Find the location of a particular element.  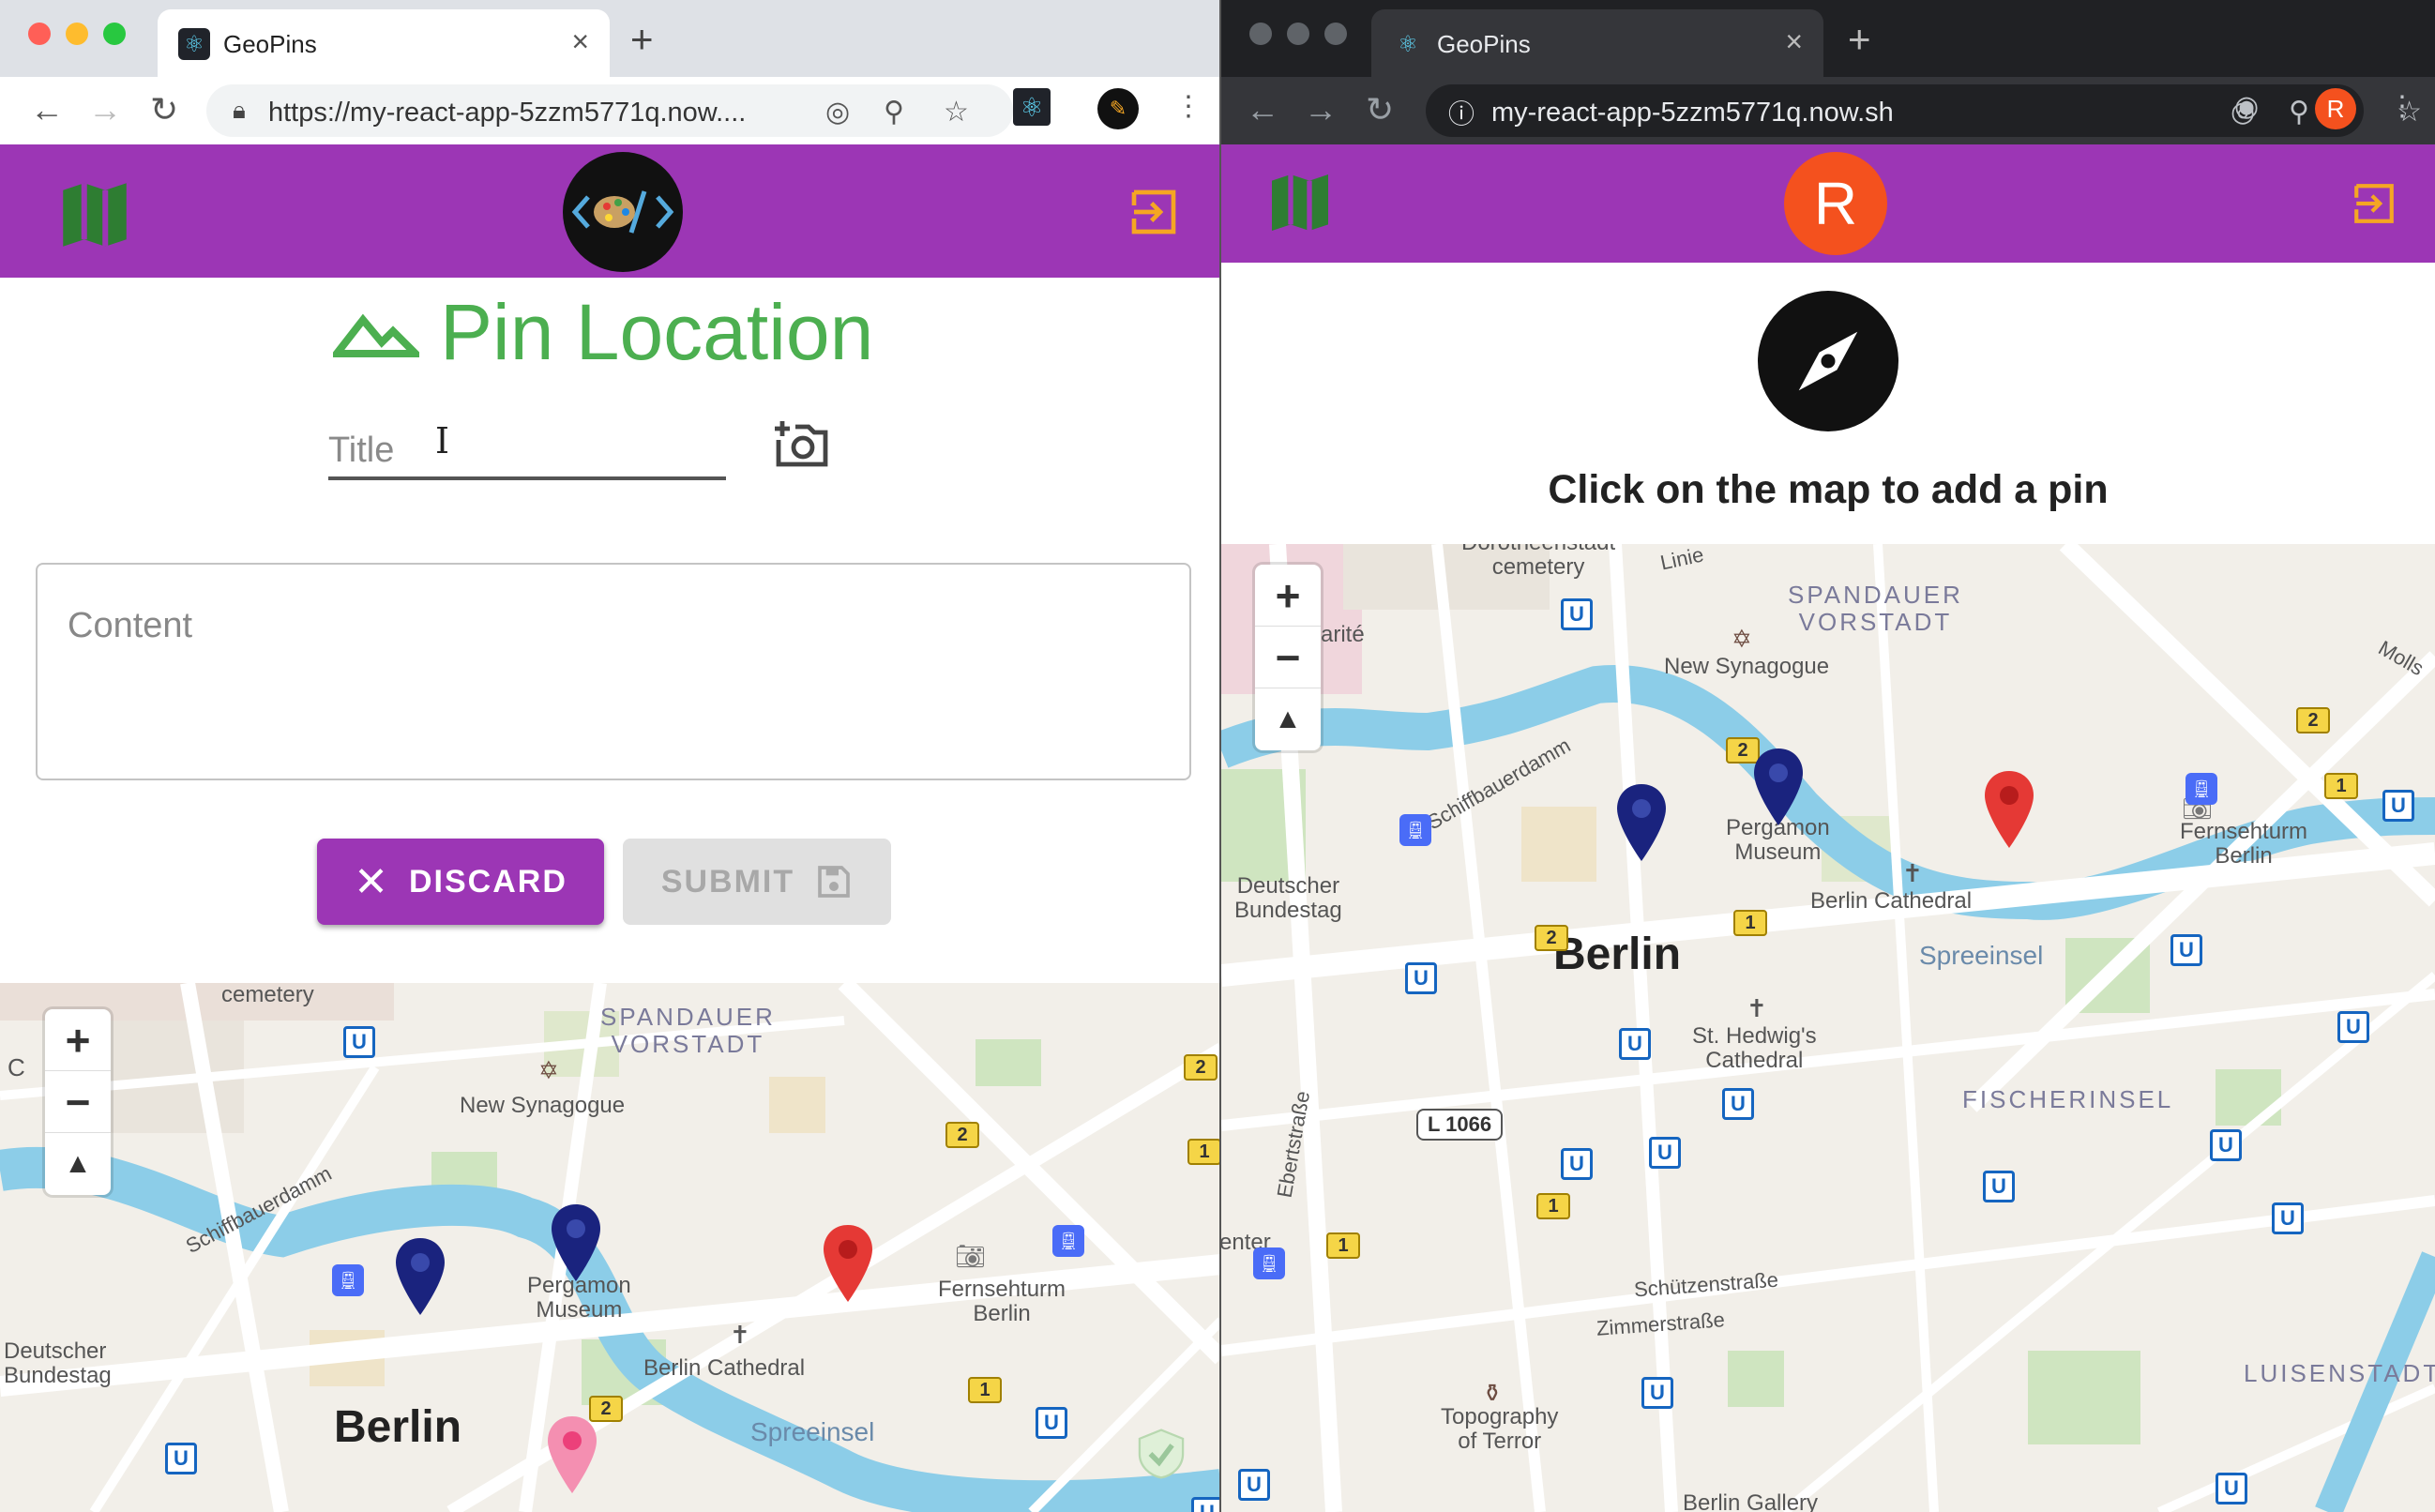

page-title: Pin Location is located at coordinates (657, 332).